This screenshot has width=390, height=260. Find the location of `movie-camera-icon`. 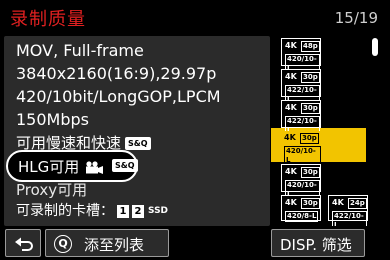

movie-camera-icon is located at coordinates (94, 168).